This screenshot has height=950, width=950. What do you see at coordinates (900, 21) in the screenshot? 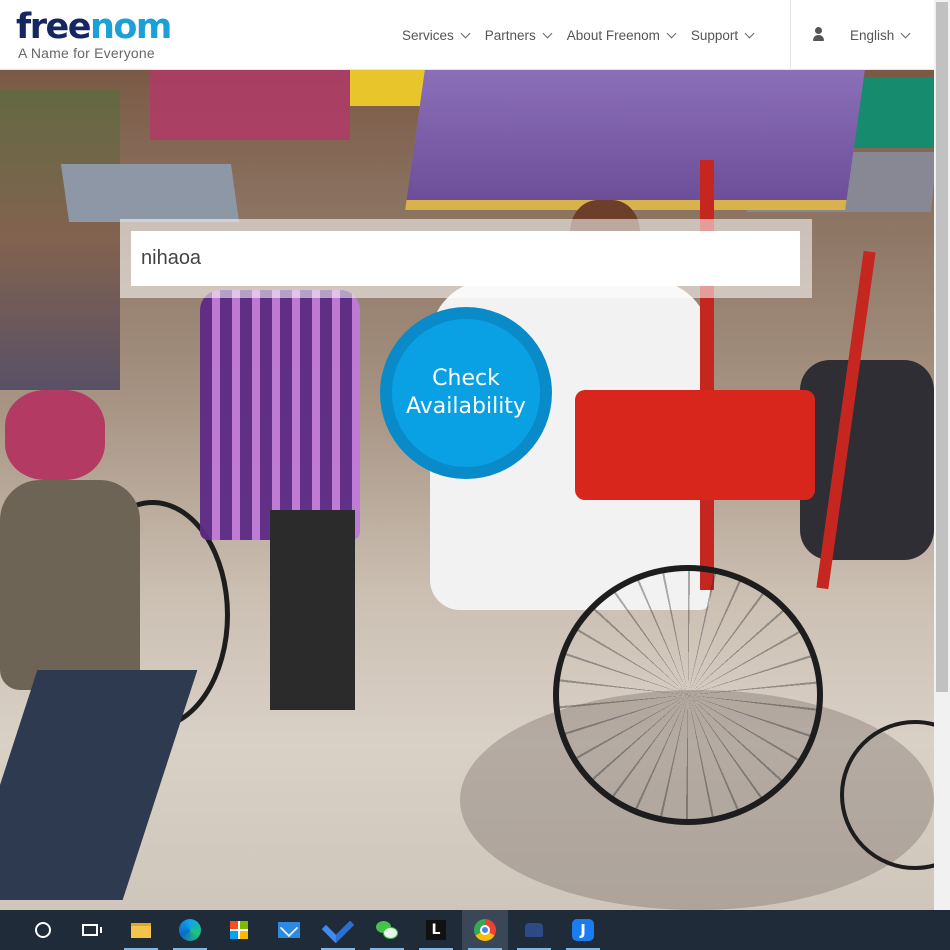
I see `photo-sign-text: Maktaba Ja` at bounding box center [900, 21].